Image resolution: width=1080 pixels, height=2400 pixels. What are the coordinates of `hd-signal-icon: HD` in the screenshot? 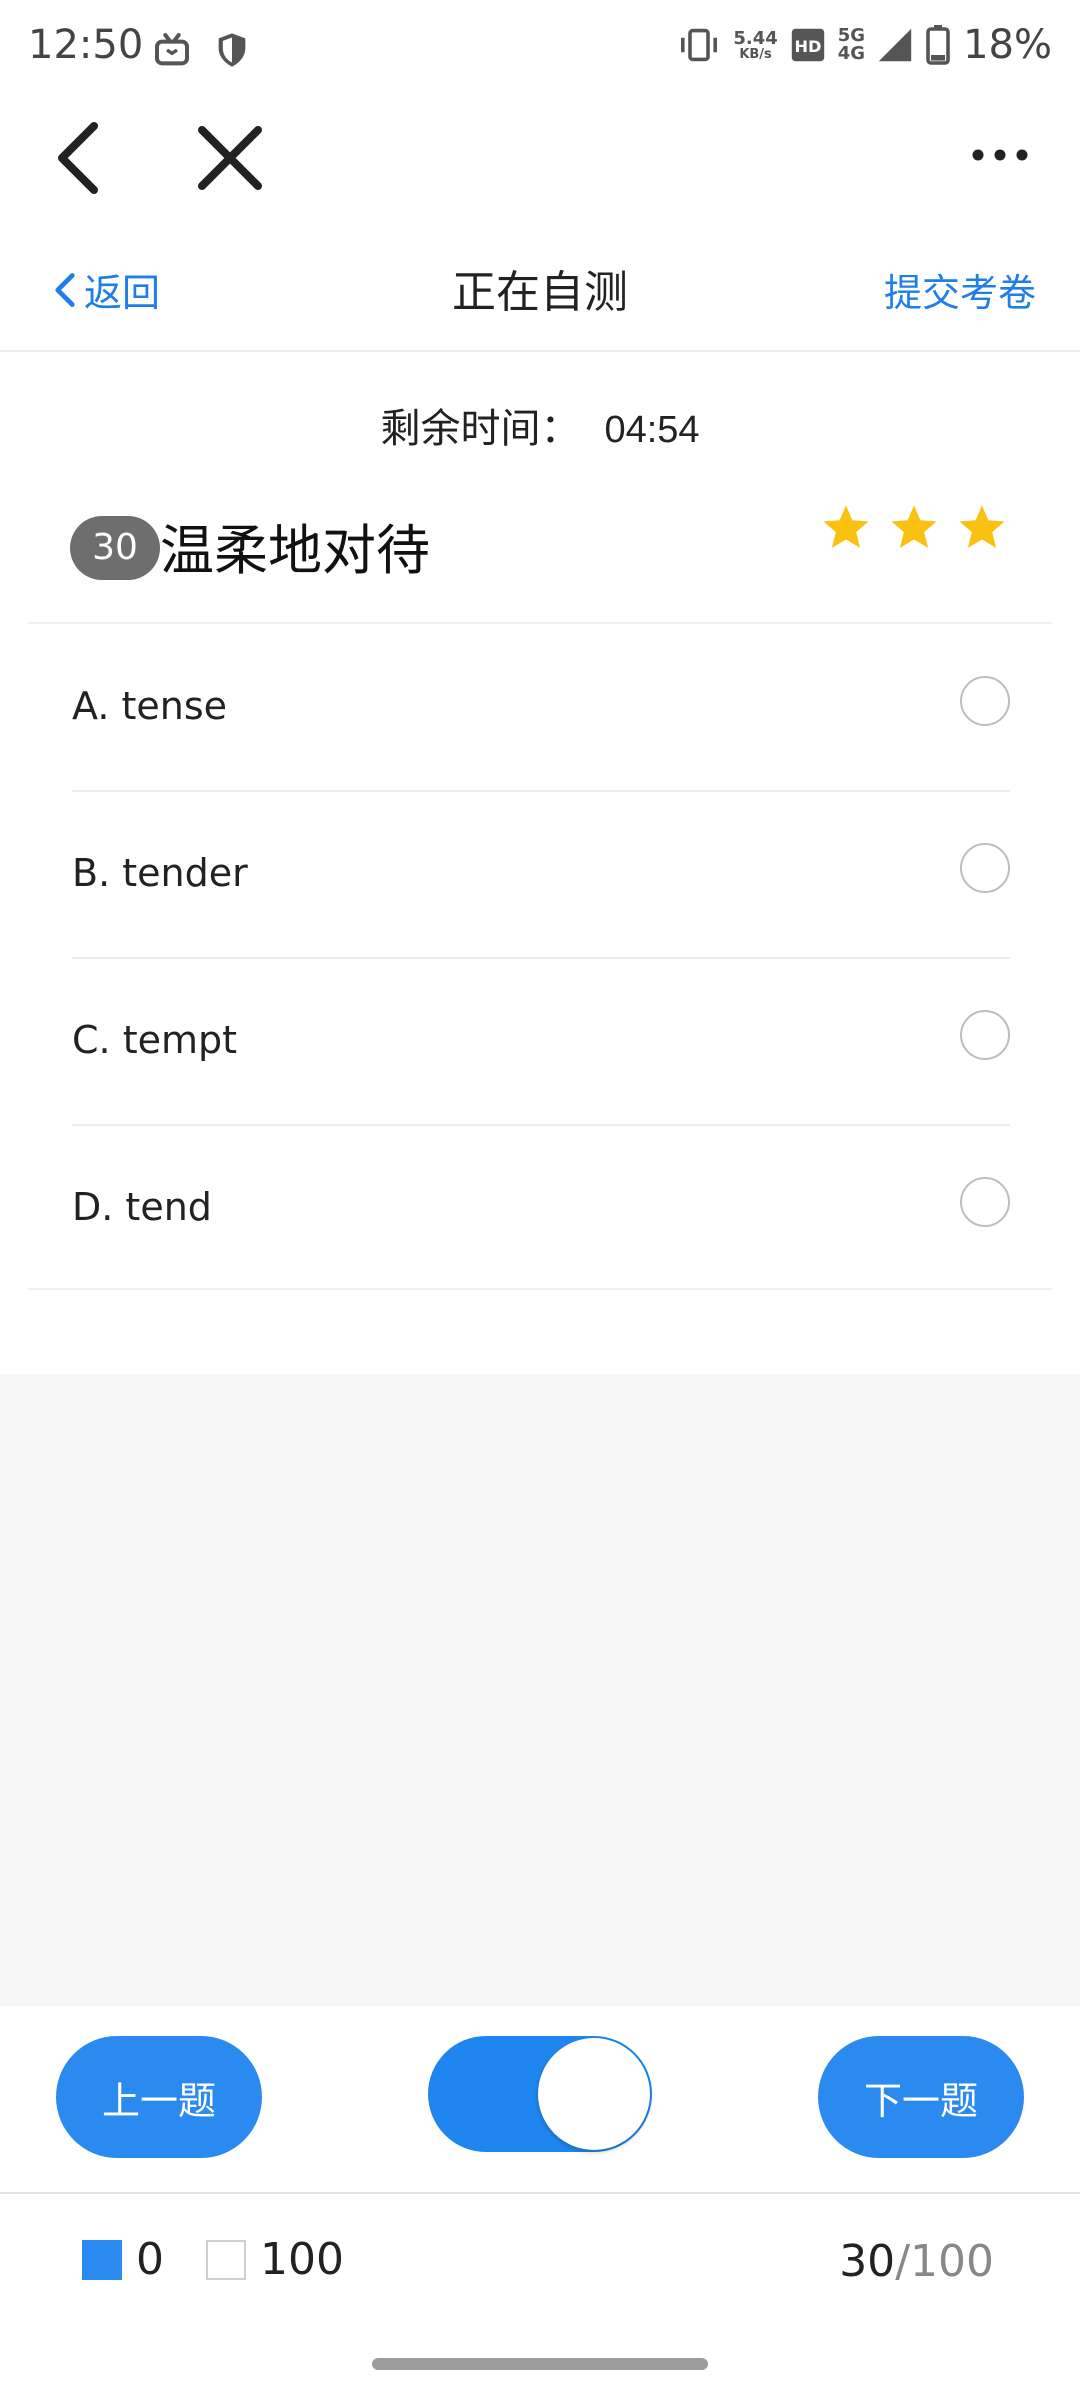 It's located at (807, 45).